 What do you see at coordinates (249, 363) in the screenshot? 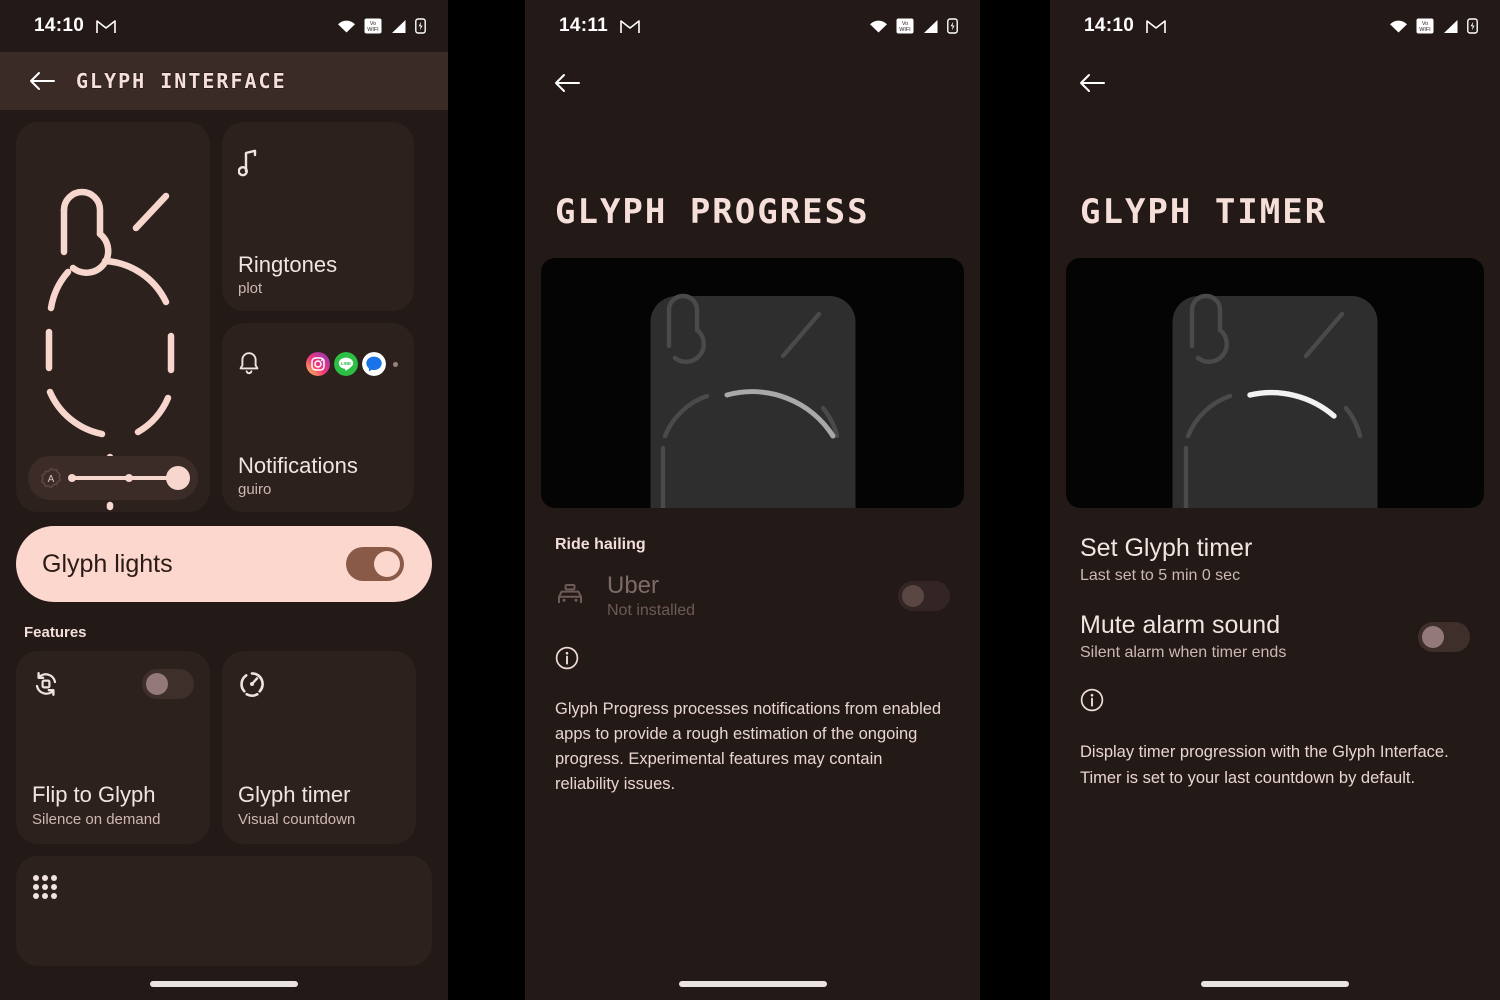
I see `bell-icon` at bounding box center [249, 363].